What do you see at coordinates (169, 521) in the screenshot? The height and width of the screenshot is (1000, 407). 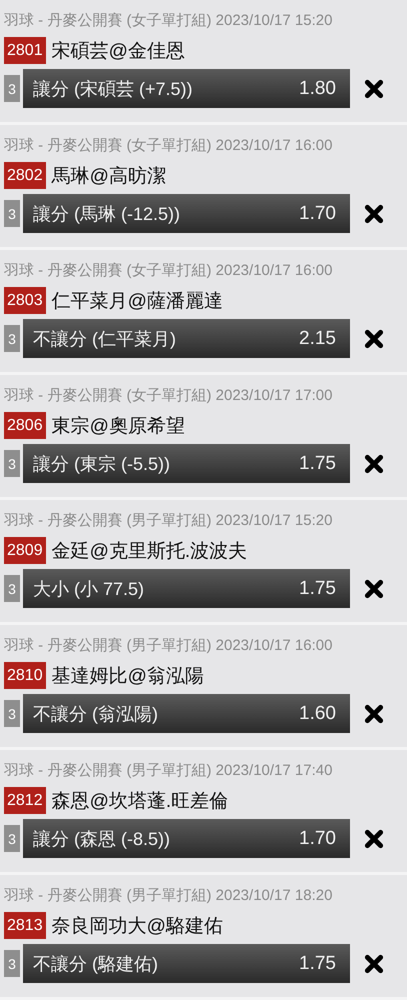 I see `league-info: 羽球 - 丹麥公開賽 (男子單打組) 2023/10/17 15:20` at bounding box center [169, 521].